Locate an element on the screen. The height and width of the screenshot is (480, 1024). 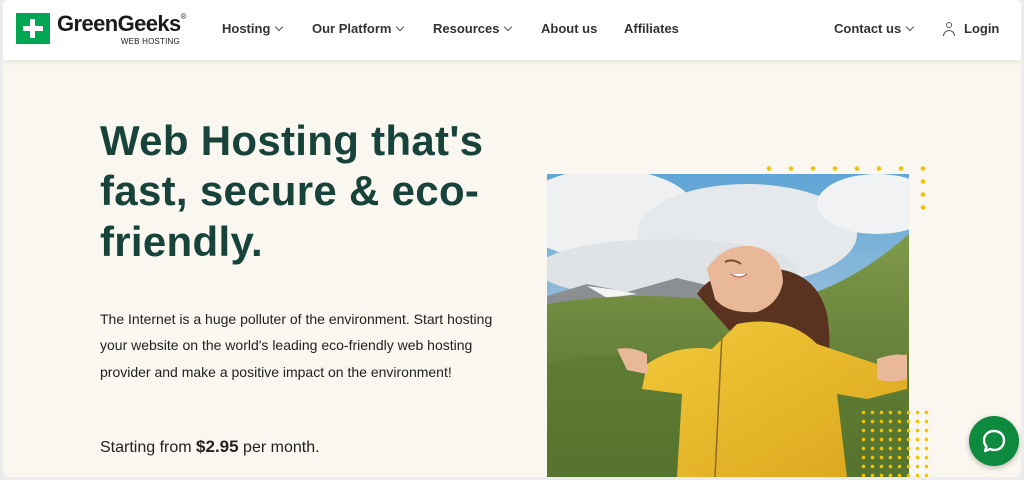
login-link: Login is located at coordinates (970, 28).